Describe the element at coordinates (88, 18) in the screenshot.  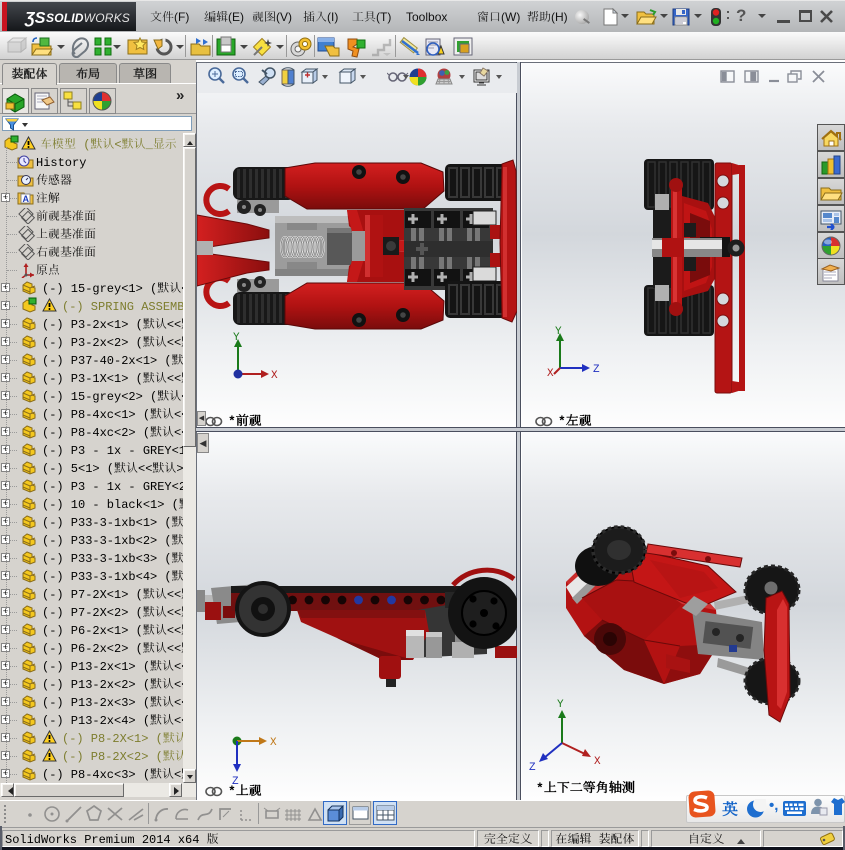
I see `svg-text: SOLIDWORKS` at that location.